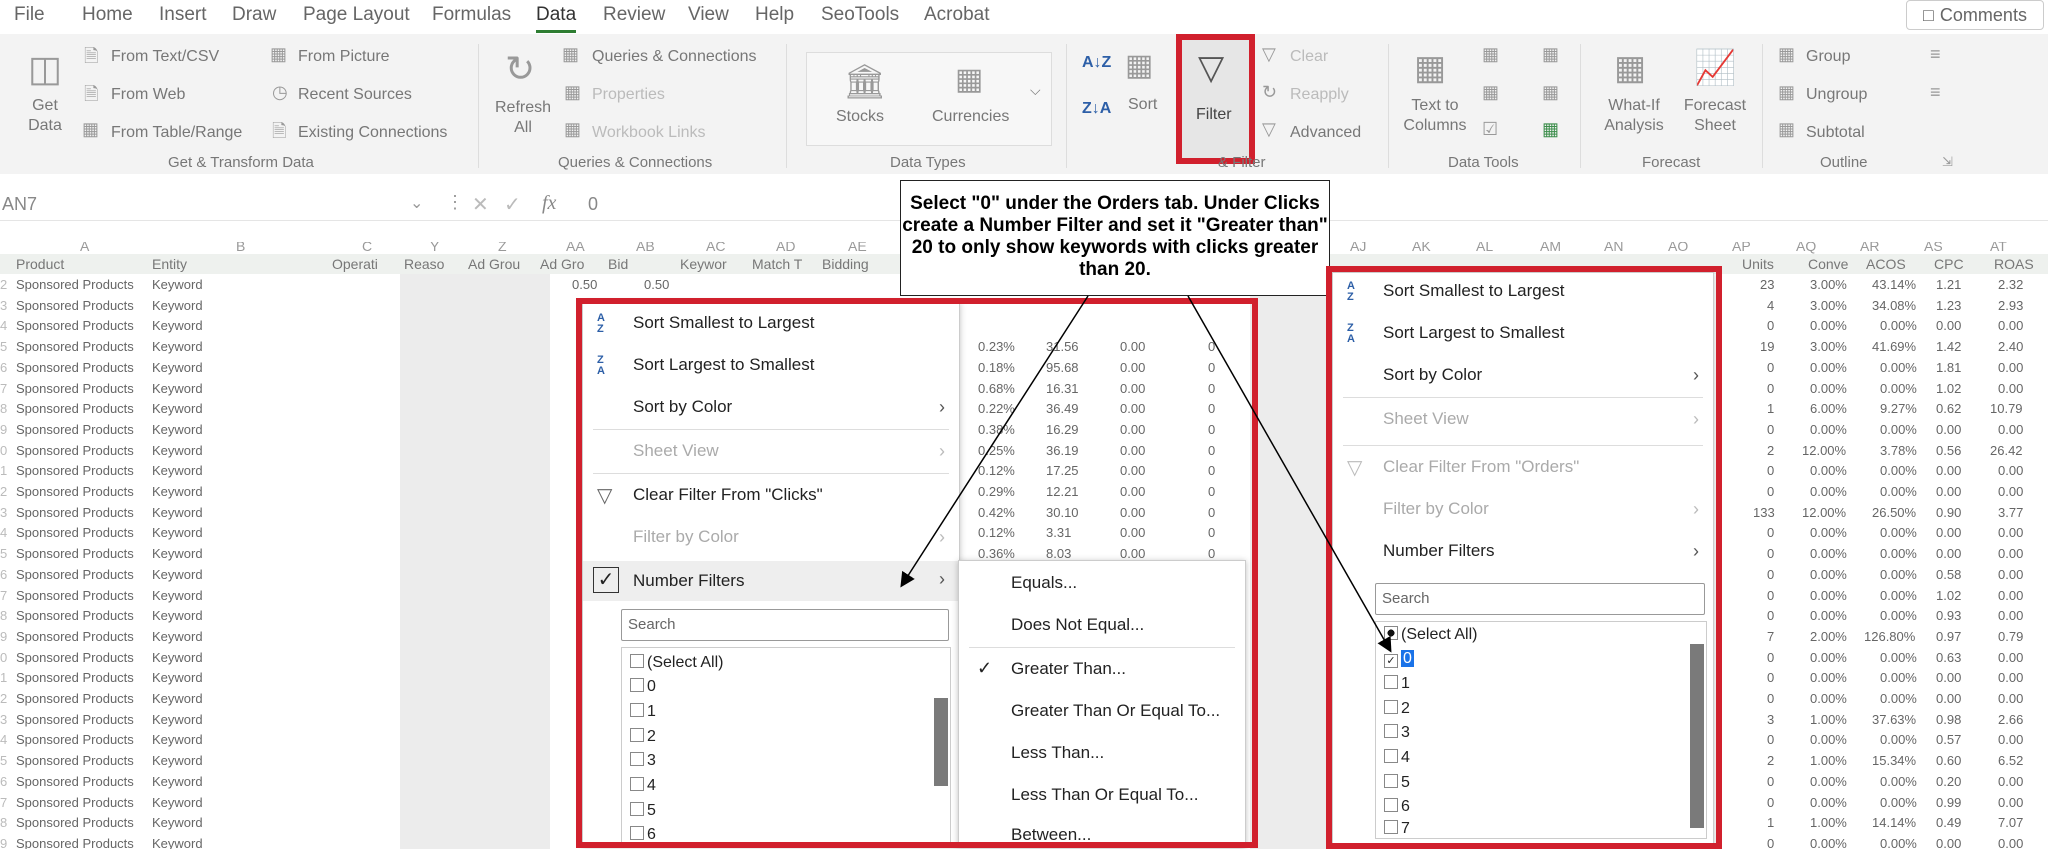 This screenshot has width=2048, height=849. What do you see at coordinates (355, 264) in the screenshot?
I see `header-operation: Operati` at bounding box center [355, 264].